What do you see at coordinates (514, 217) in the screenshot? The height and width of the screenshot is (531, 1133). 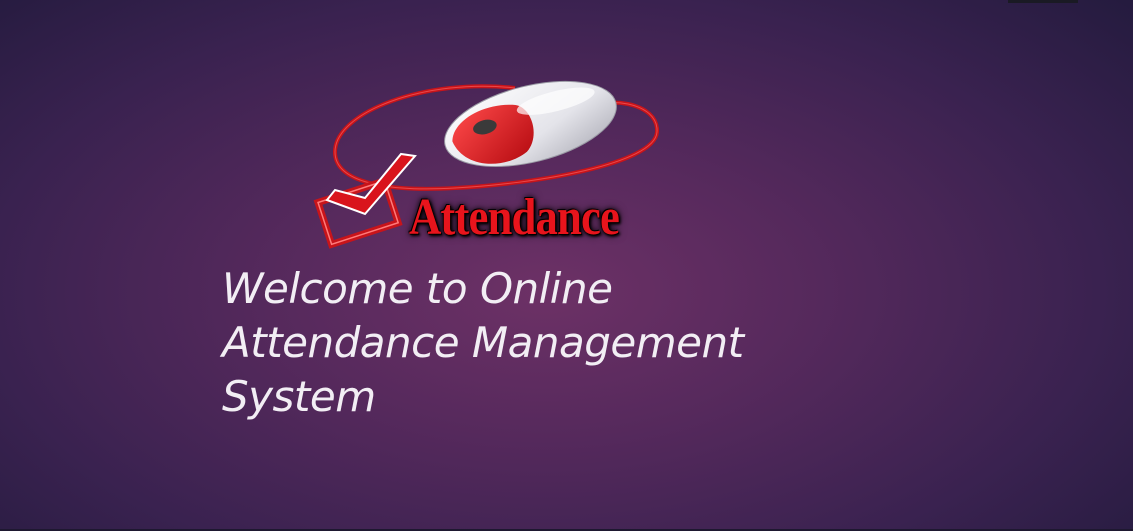 I see `logo-text: Attendance` at bounding box center [514, 217].